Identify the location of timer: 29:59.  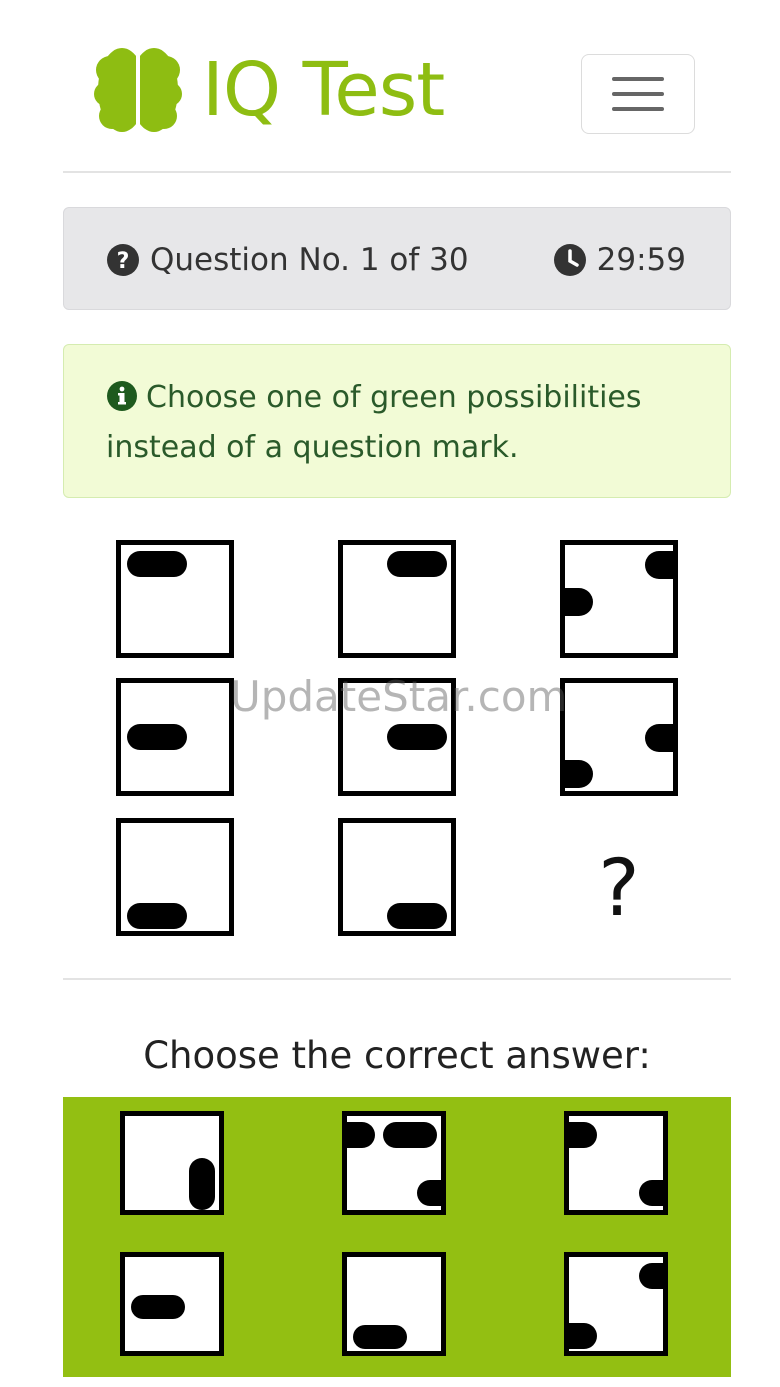
(619, 260).